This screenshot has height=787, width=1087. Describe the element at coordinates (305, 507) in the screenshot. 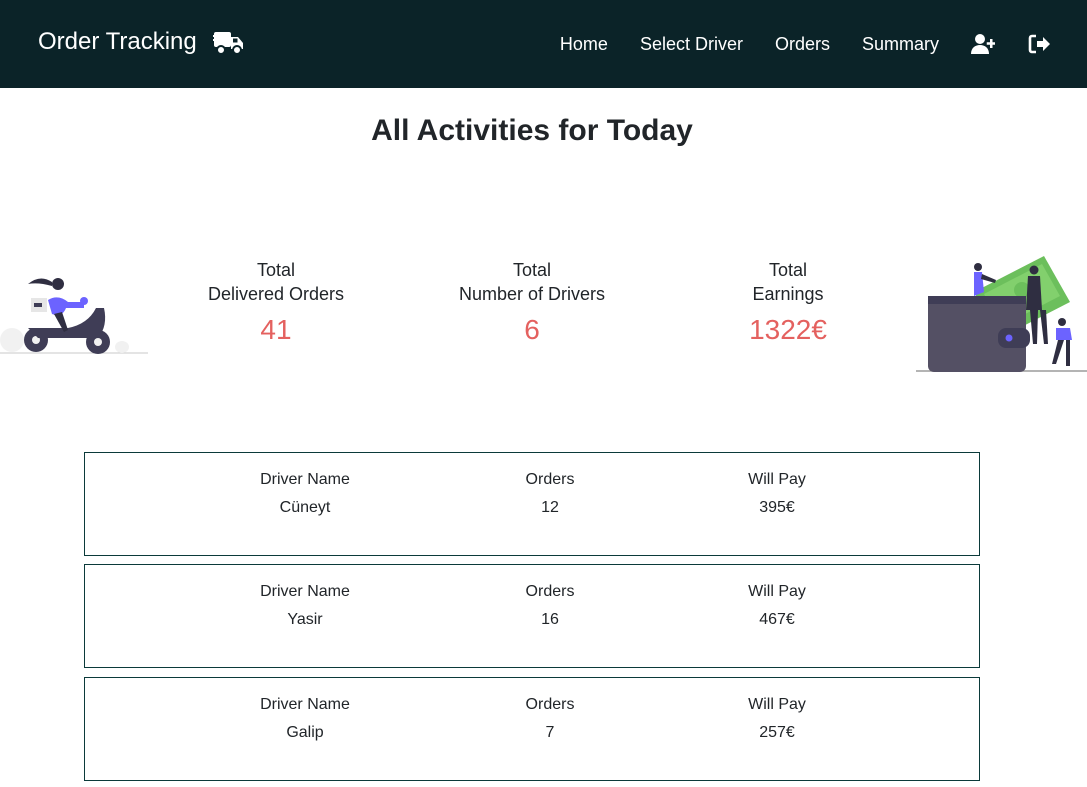

I see `driver-name: Cüneyt` at that location.